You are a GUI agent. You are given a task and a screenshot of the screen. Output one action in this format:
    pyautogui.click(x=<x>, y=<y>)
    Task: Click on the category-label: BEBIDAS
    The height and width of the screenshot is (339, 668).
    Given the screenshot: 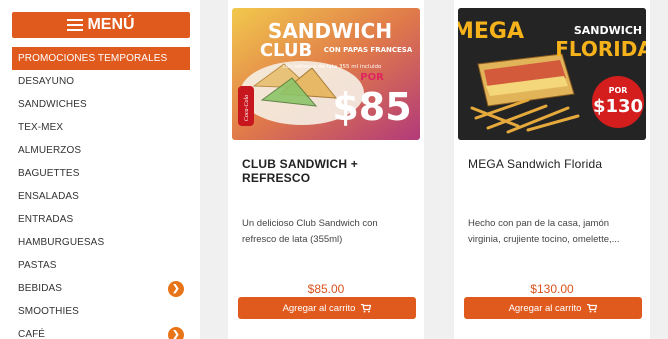 What is the action you would take?
    pyautogui.click(x=40, y=288)
    